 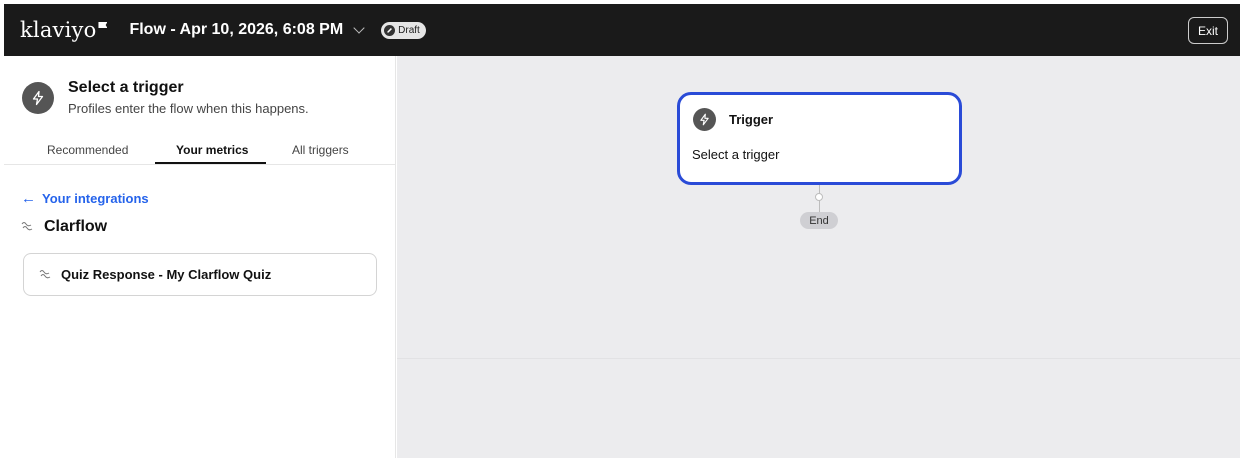 I want to click on trigger-node-subtitle: Select a trigger, so click(x=736, y=154).